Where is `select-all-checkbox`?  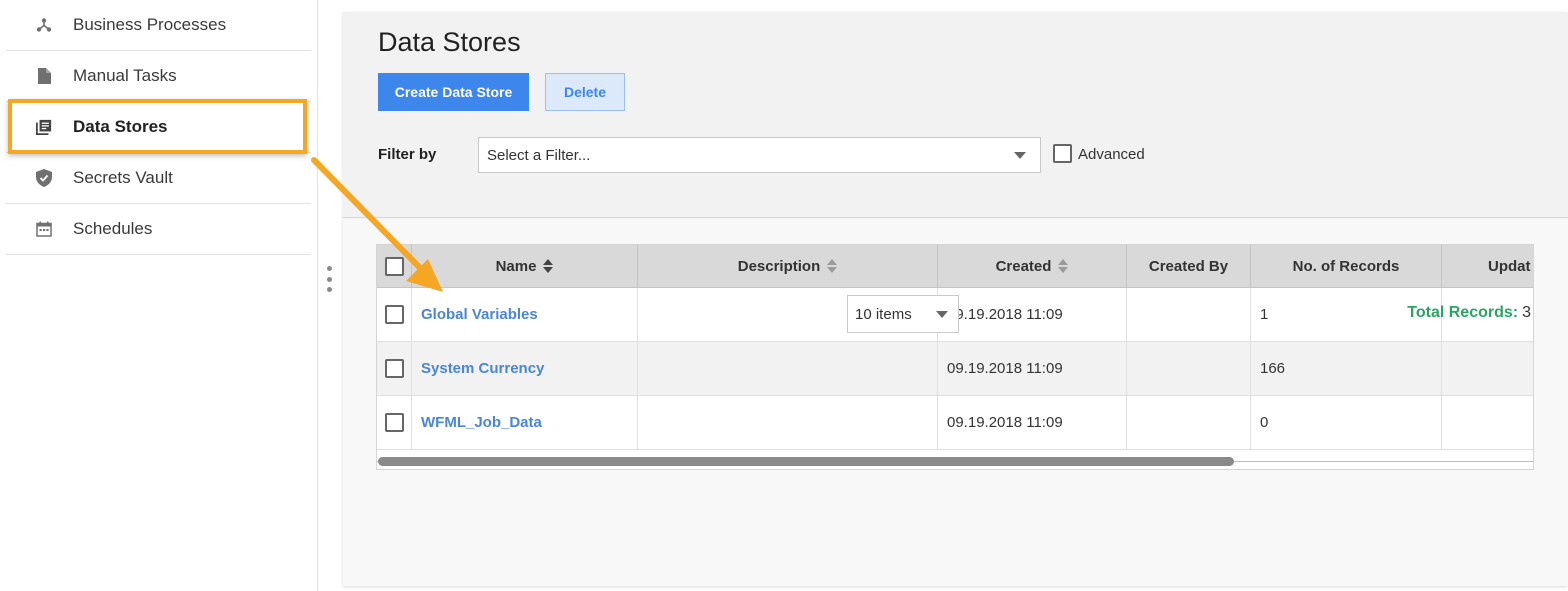
select-all-checkbox is located at coordinates (394, 266).